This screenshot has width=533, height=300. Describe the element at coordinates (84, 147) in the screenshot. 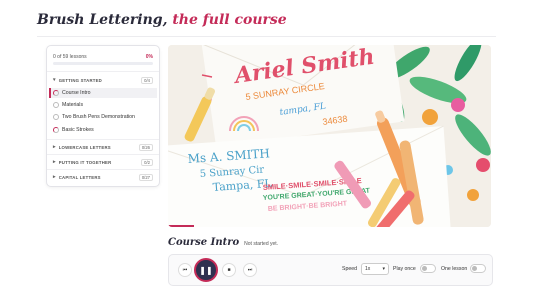

I see `section-name: LOWERCASE LETTERS` at that location.